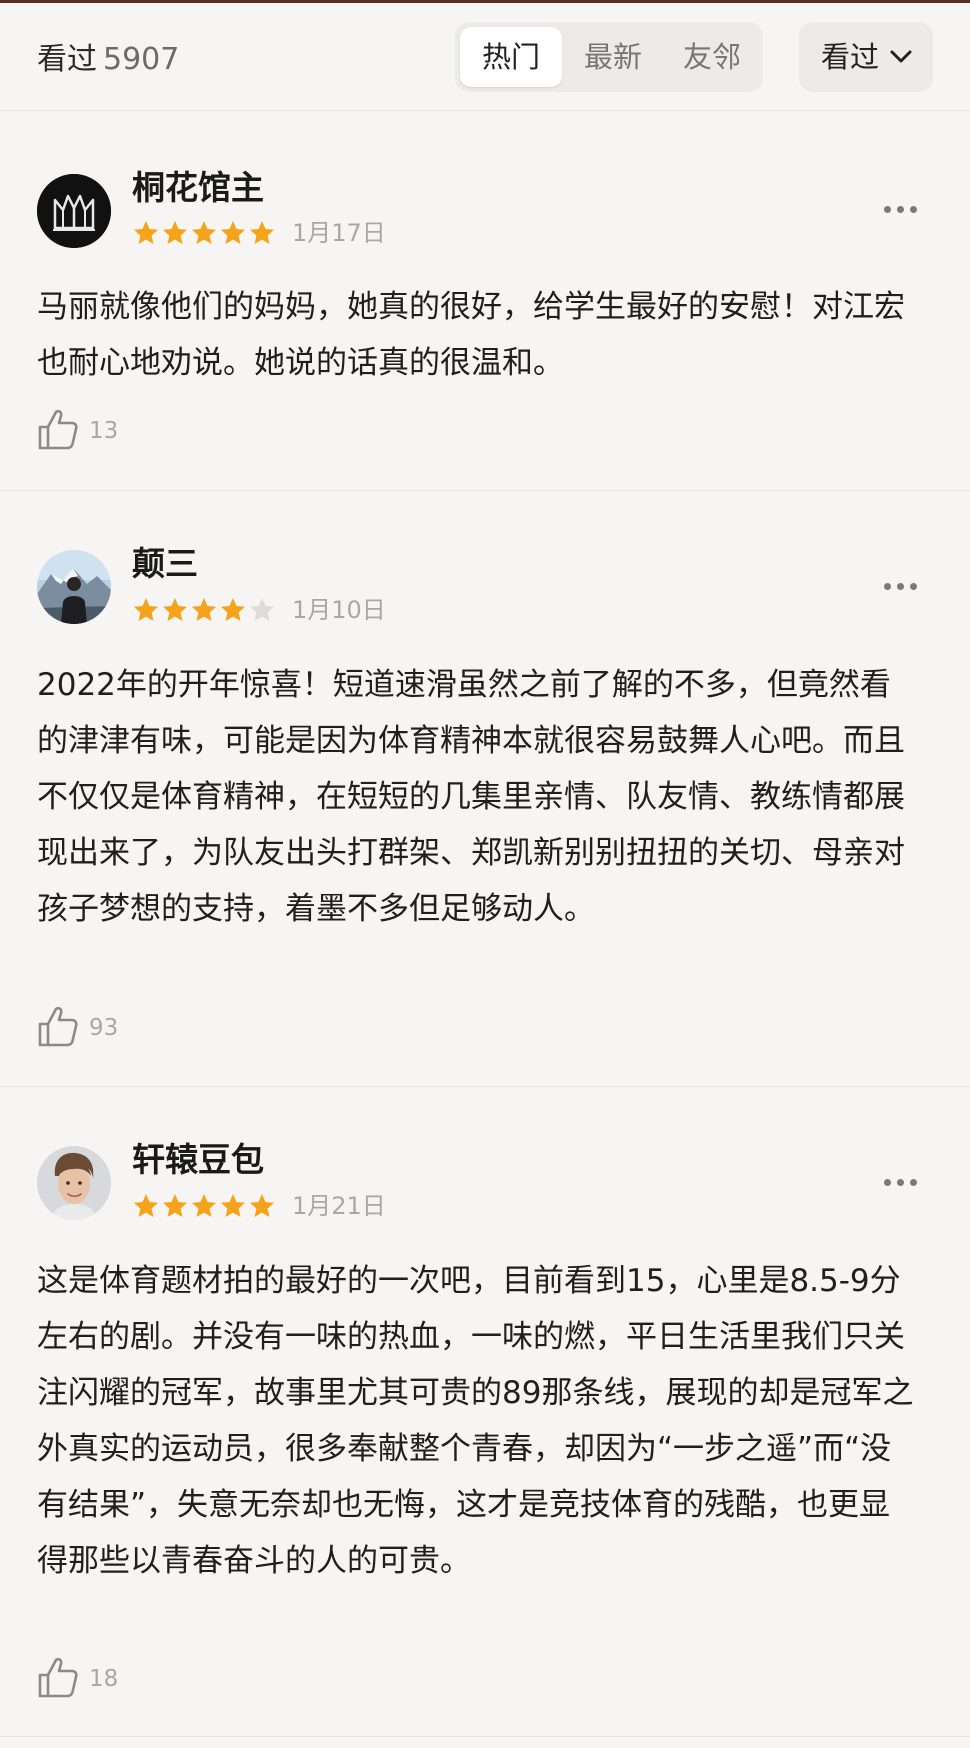 The width and height of the screenshot is (970, 1748). What do you see at coordinates (67, 59) in the screenshot?
I see `watched-label: 看过` at bounding box center [67, 59].